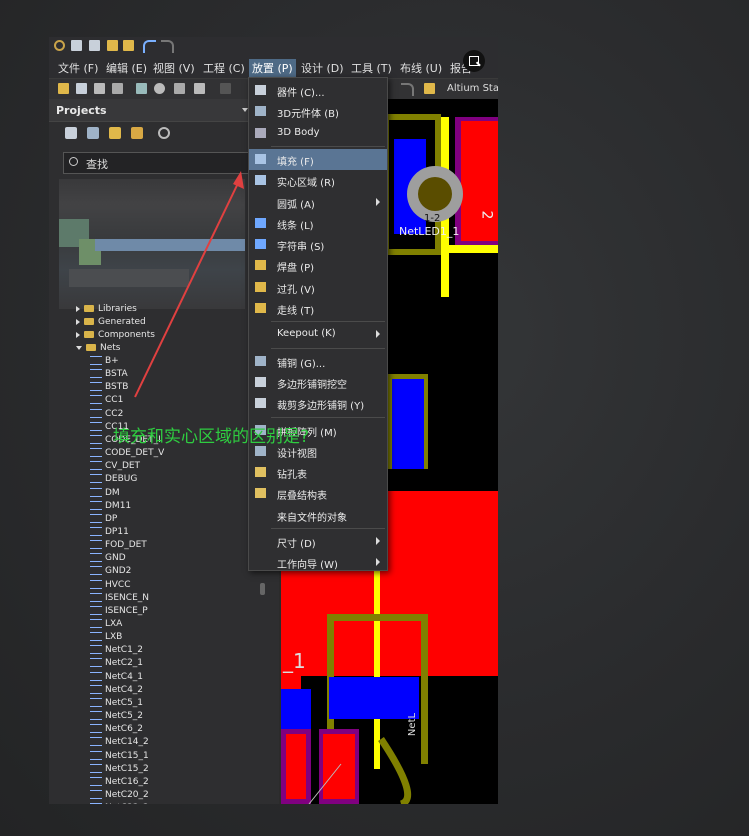 The image size is (749, 836). I want to click on expand-icon, so click(474, 61).